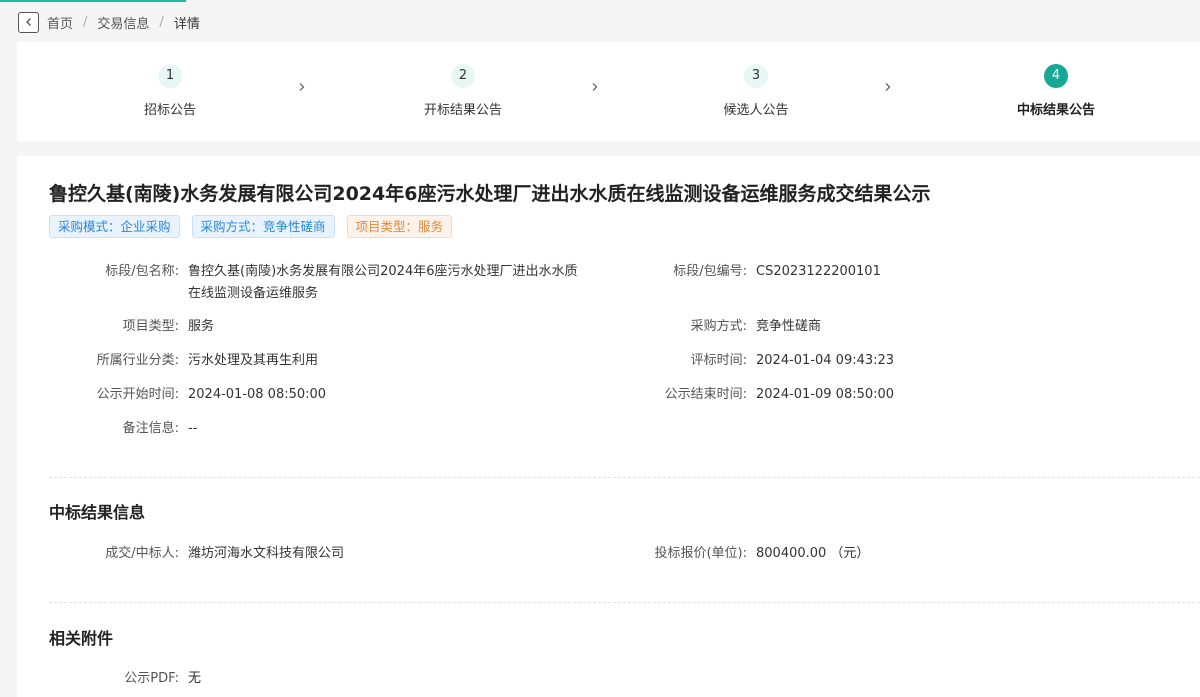  What do you see at coordinates (1056, 76) in the screenshot?
I see `step-number: 4` at bounding box center [1056, 76].